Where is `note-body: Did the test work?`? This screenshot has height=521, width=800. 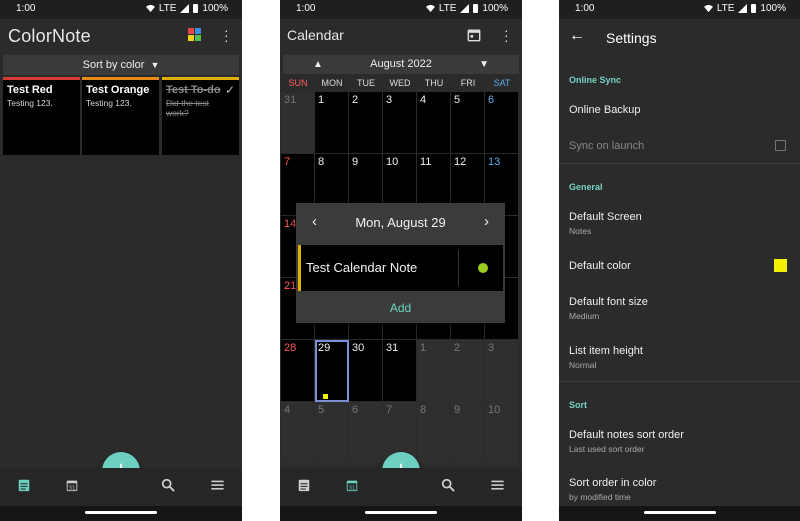 note-body: Did the test work? is located at coordinates (187, 108).